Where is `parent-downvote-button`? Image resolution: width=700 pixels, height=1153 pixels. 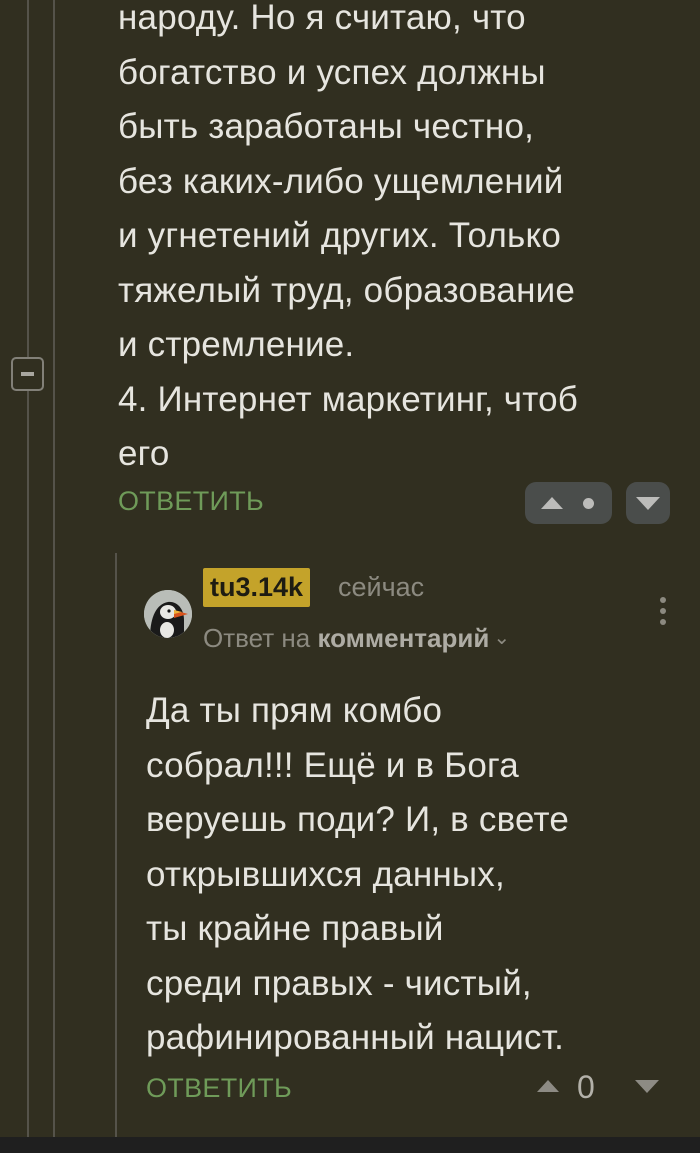
parent-downvote-button is located at coordinates (648, 503).